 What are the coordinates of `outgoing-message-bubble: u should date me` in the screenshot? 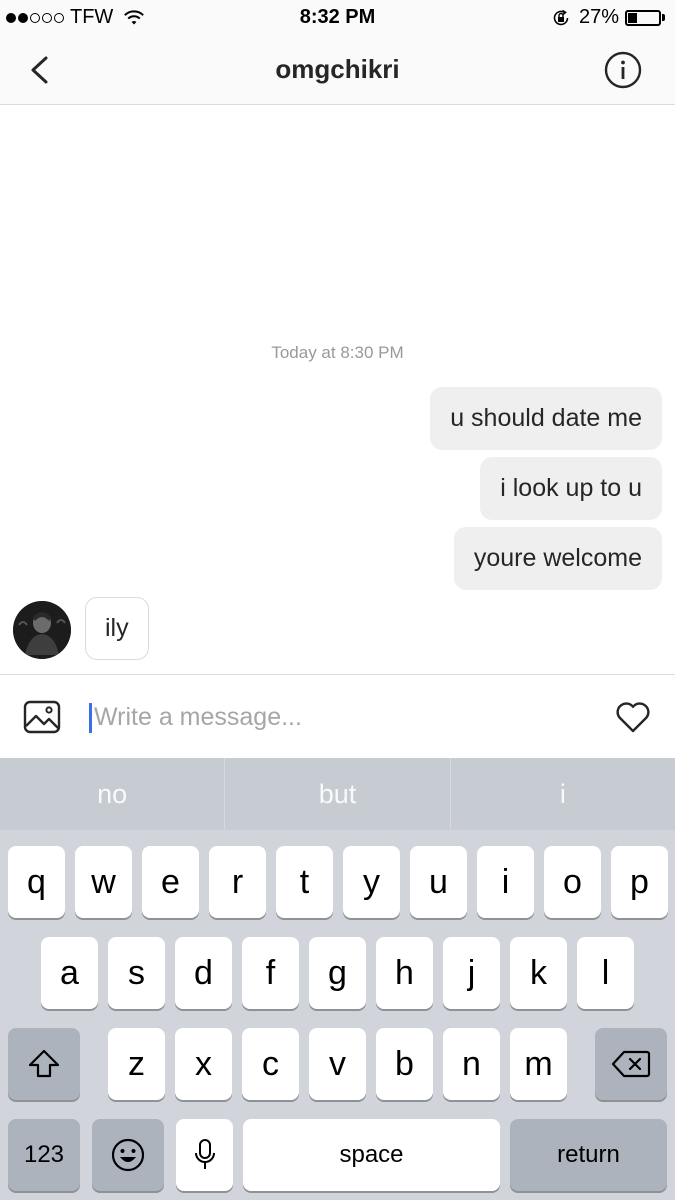 It's located at (546, 418).